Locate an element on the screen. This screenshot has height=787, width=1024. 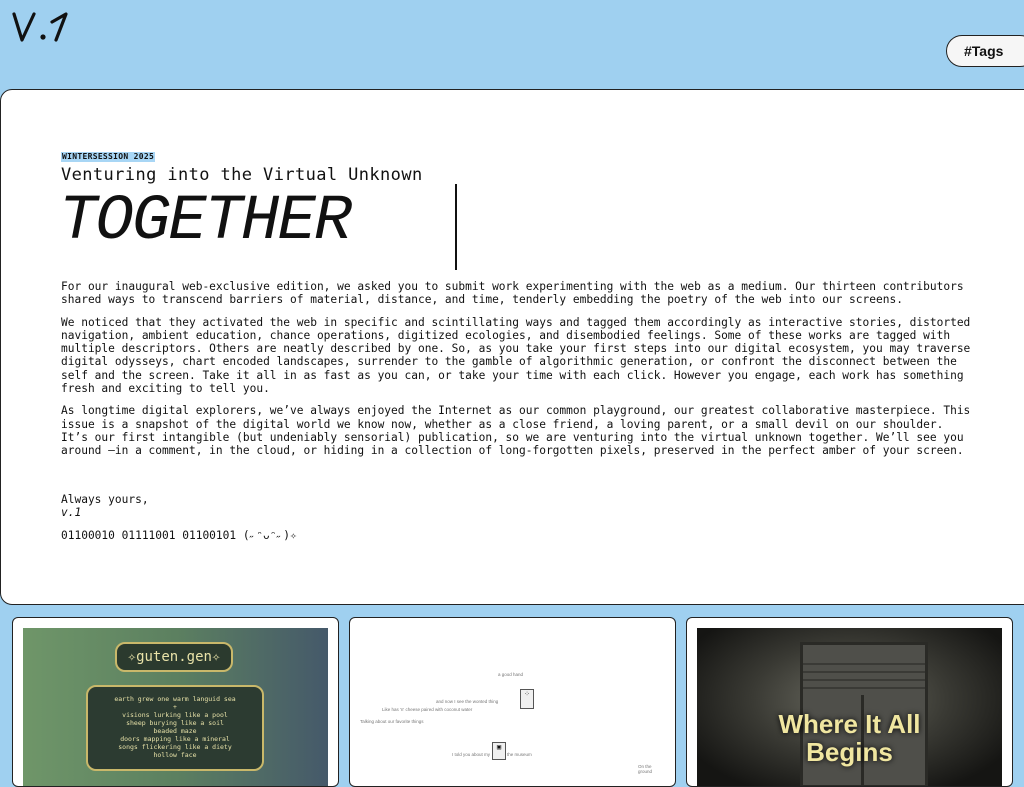
site-logo is located at coordinates (43, 27).